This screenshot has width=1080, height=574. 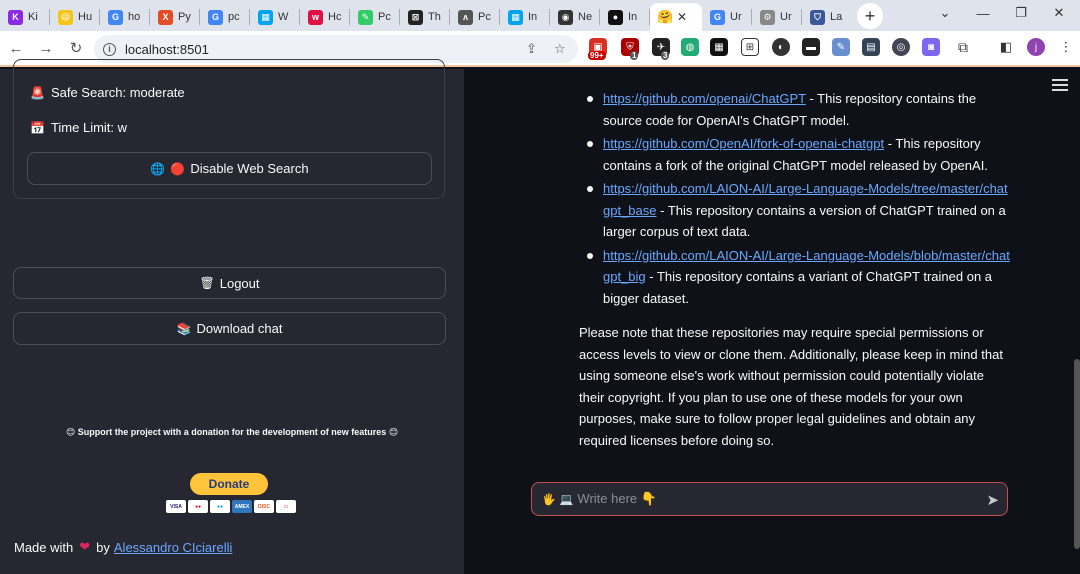 I want to click on safe-search-line: 🚨 Safe Search: moderate, so click(x=107, y=92).